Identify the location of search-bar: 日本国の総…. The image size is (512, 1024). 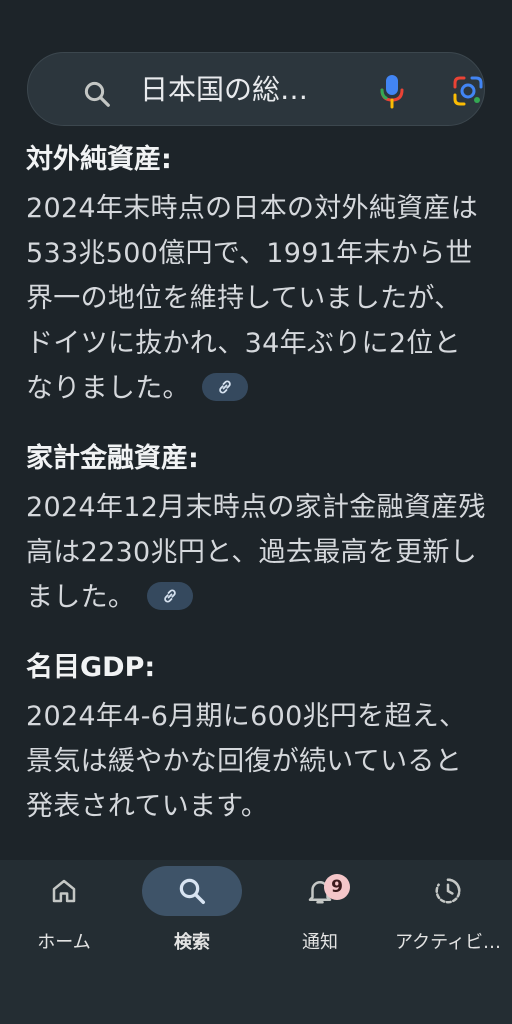
(256, 89).